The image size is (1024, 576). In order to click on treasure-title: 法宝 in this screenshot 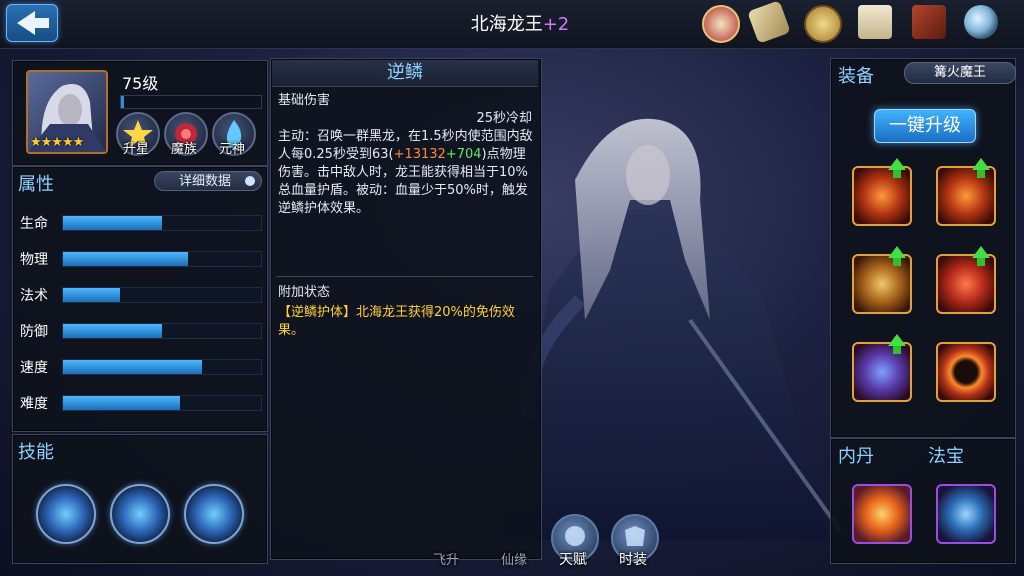, I will do `click(946, 456)`.